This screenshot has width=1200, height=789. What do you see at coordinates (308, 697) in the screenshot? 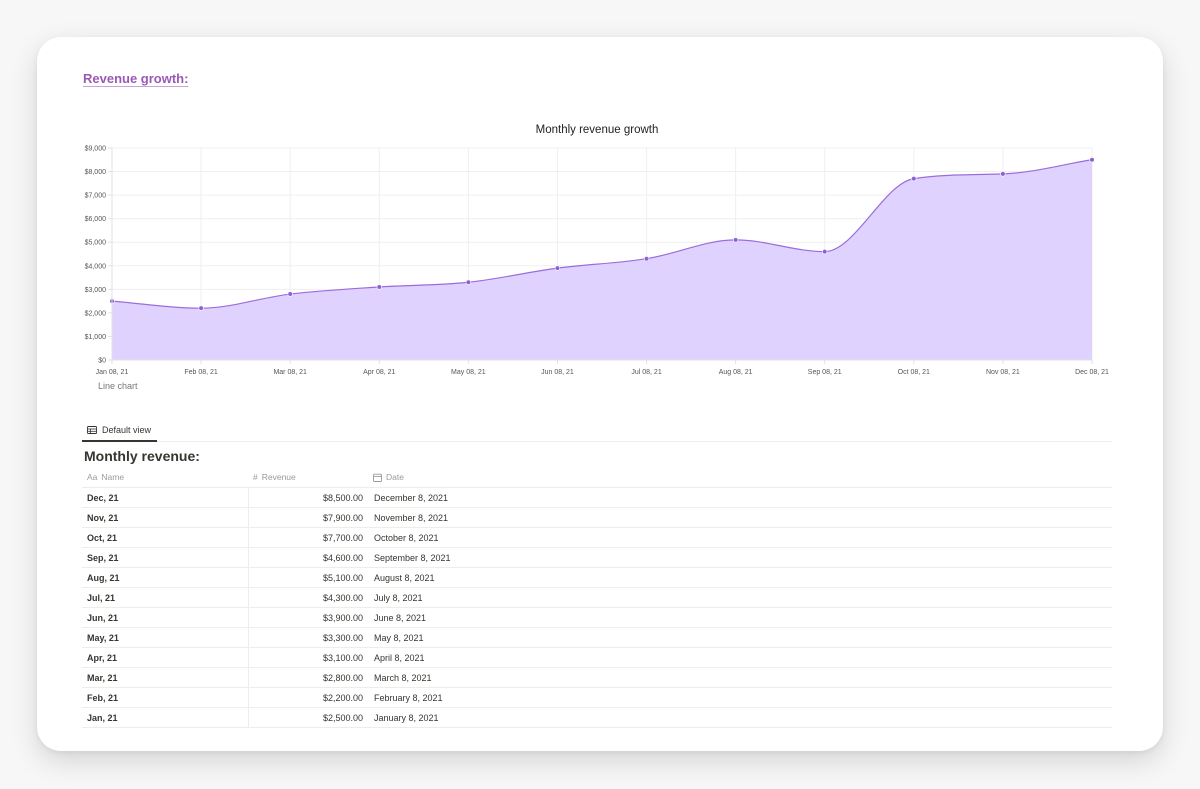
I see `cell-revenue: $2,200.00` at bounding box center [308, 697].